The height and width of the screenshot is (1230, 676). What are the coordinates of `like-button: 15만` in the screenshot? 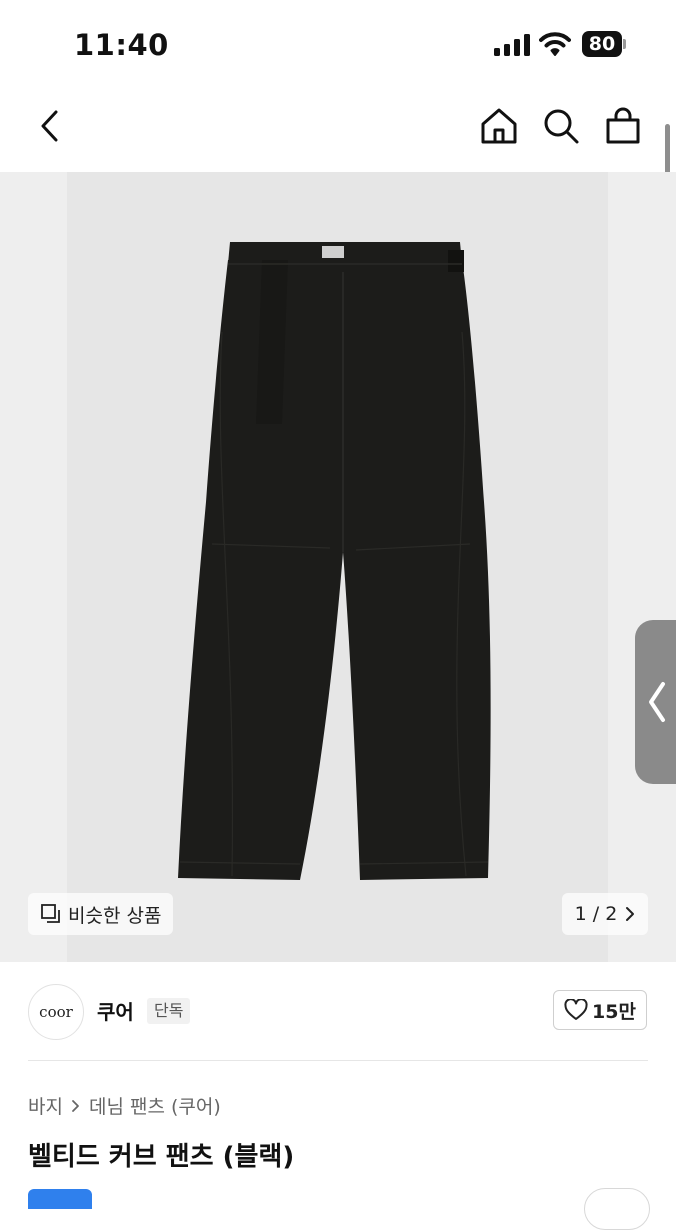 It's located at (600, 1010).